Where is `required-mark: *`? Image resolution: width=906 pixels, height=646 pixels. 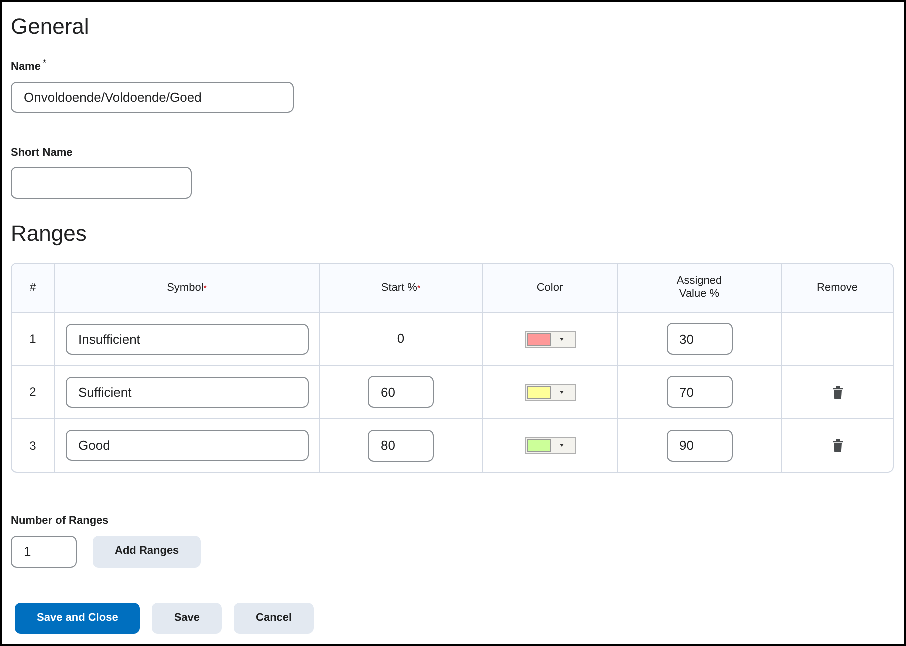 required-mark: * is located at coordinates (44, 63).